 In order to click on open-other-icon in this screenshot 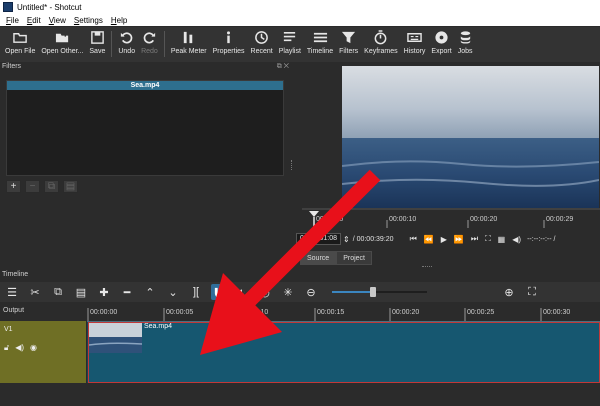, I will do `click(61, 36)`.